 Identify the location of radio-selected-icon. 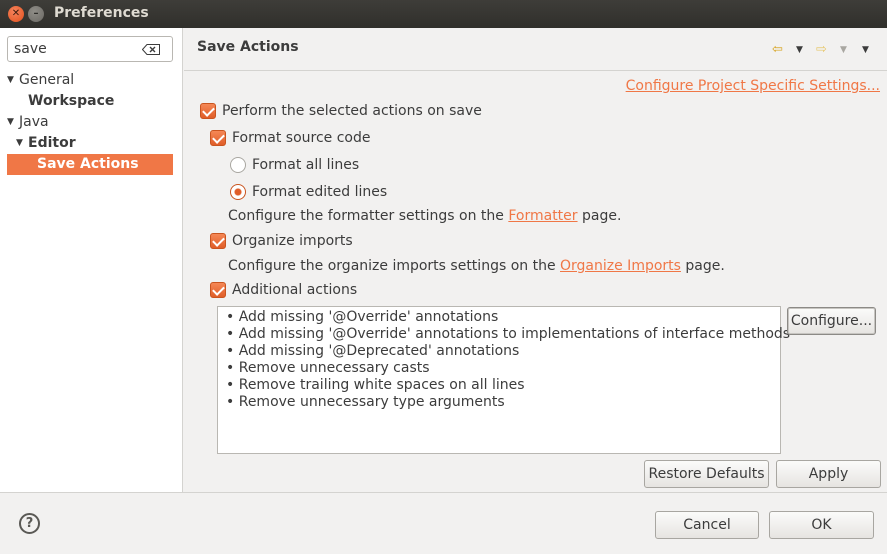
(238, 192).